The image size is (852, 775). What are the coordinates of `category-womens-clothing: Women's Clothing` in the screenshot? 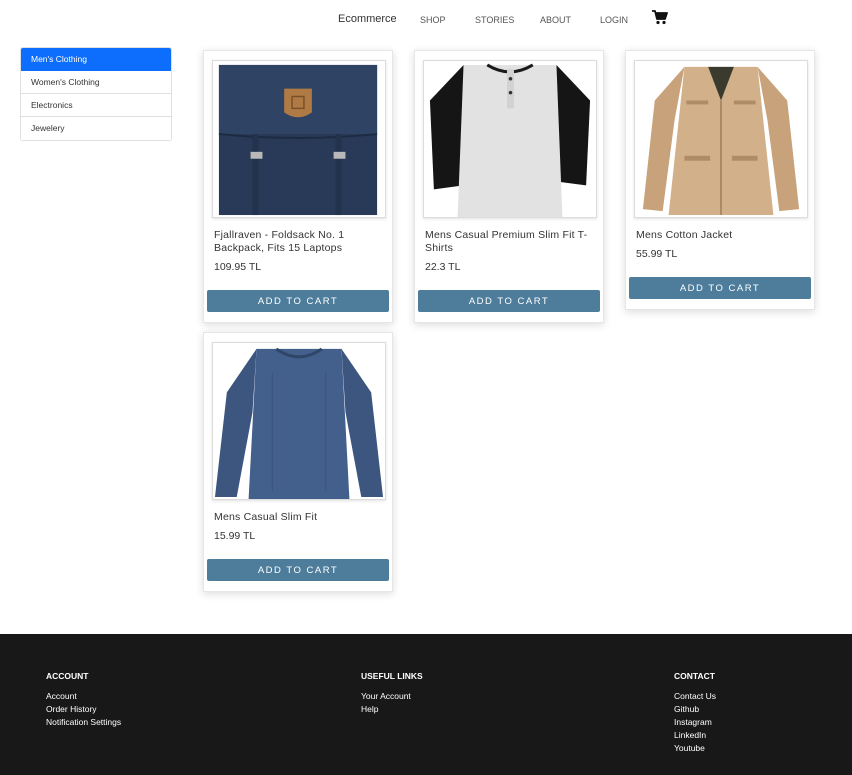 It's located at (96, 82).